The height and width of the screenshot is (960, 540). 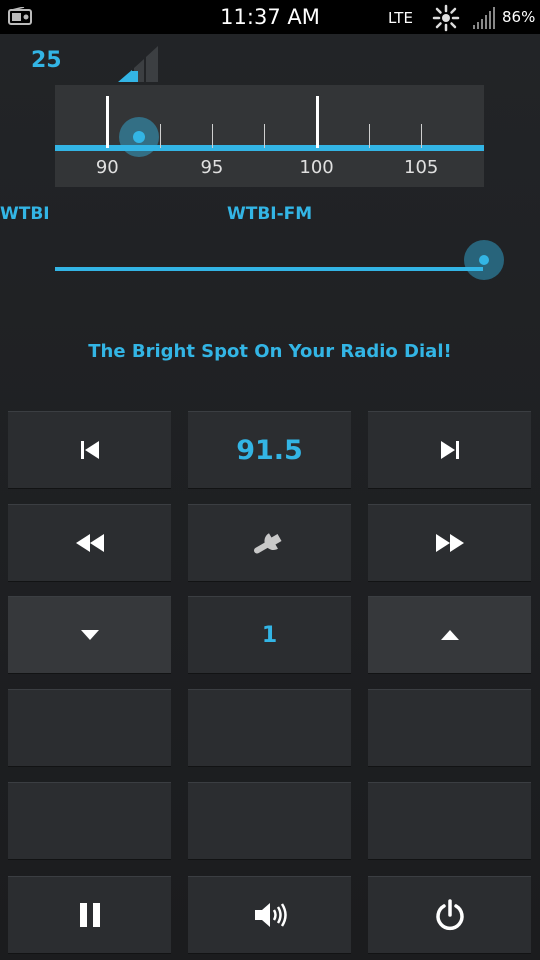 I want to click on station-slogan: The Bright Spot On Your Radio Dial!, so click(x=270, y=351).